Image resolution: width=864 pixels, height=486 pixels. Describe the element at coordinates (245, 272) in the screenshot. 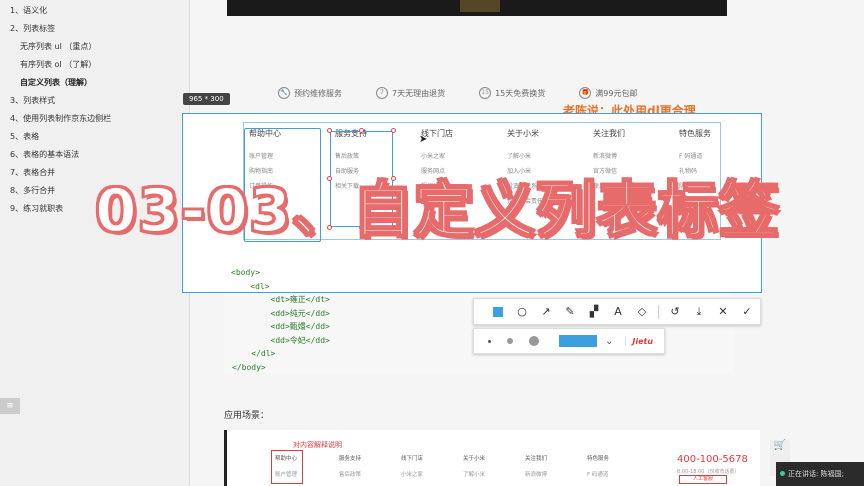

I see `code-line: <body>` at that location.